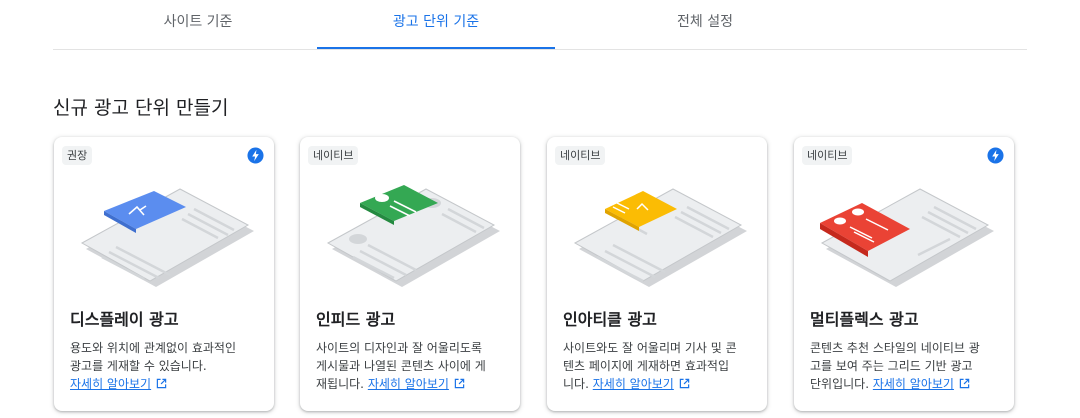  What do you see at coordinates (436, 24) in the screenshot?
I see `tab-by-ad-unit: 광고 단위 기준` at bounding box center [436, 24].